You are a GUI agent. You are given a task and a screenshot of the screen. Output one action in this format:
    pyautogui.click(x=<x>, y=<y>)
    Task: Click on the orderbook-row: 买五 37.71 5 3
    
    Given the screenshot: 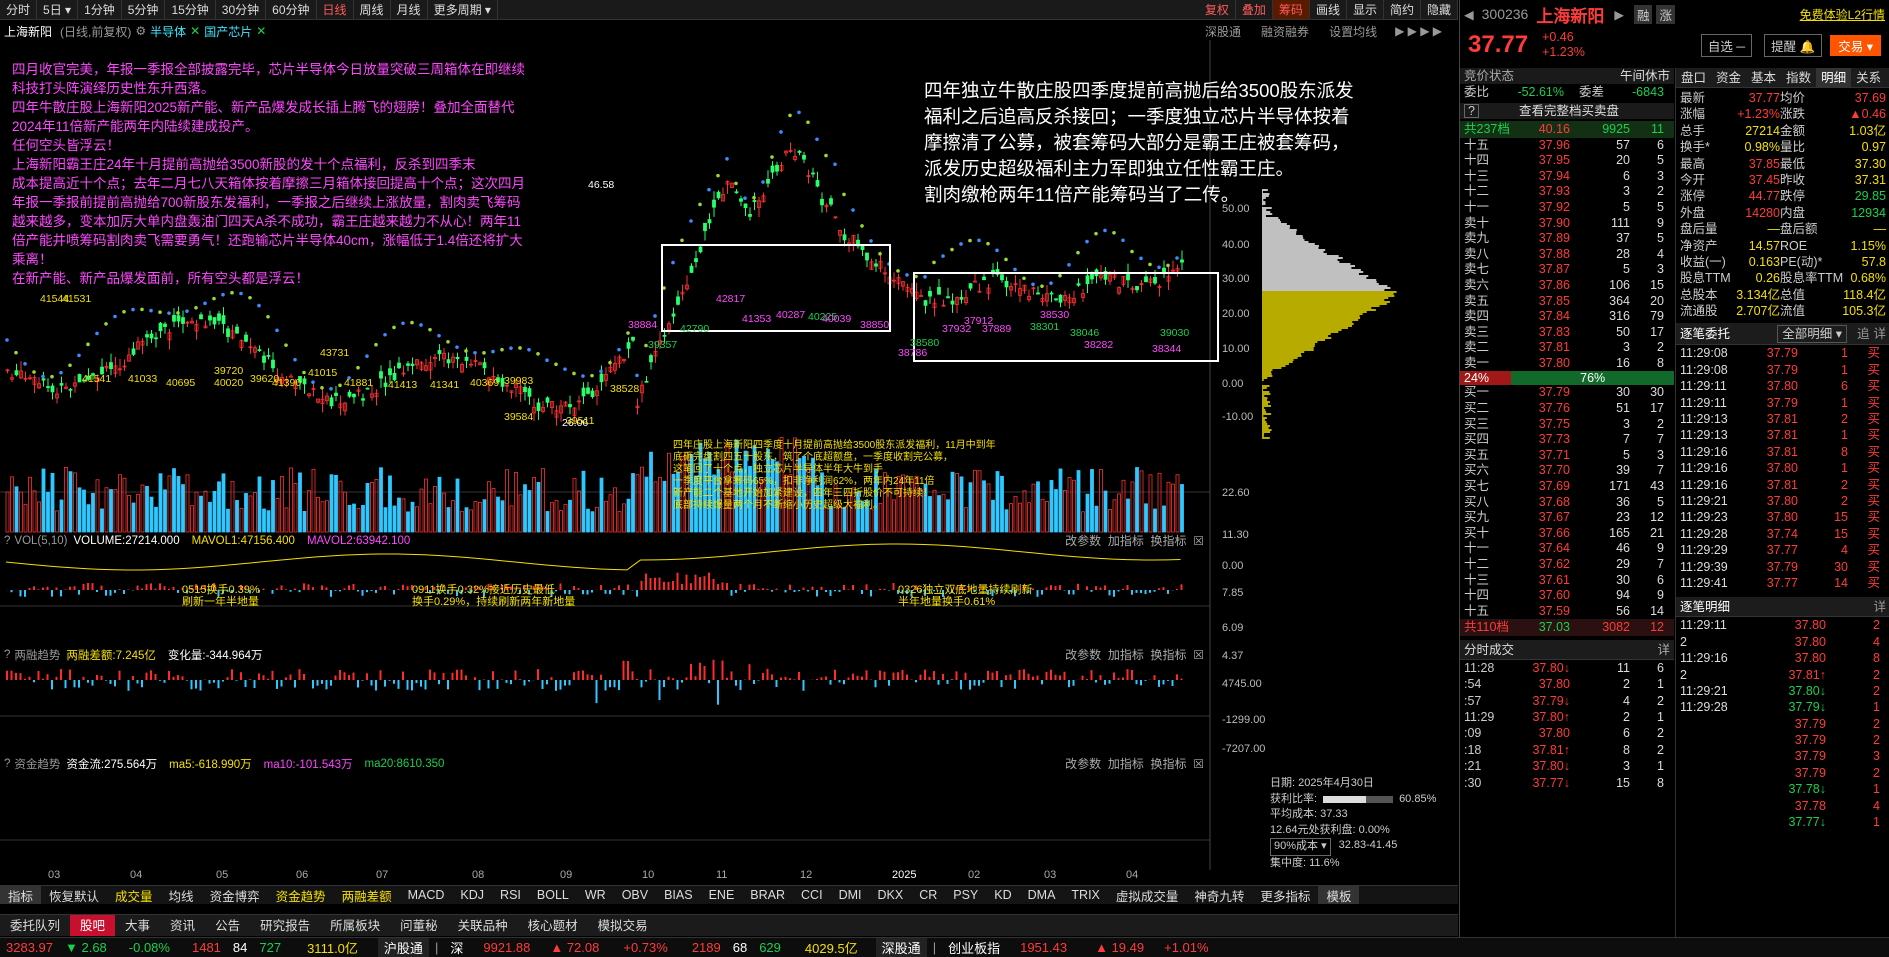 What is the action you would take?
    pyautogui.click(x=1567, y=456)
    